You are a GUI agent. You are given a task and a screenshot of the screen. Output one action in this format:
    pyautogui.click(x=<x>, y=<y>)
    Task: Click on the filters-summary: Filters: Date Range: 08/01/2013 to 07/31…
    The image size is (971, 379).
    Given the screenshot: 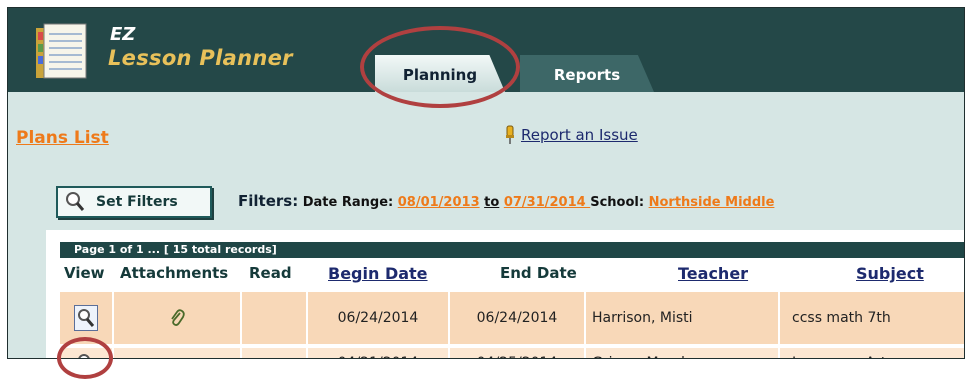 What is the action you would take?
    pyautogui.click(x=506, y=201)
    